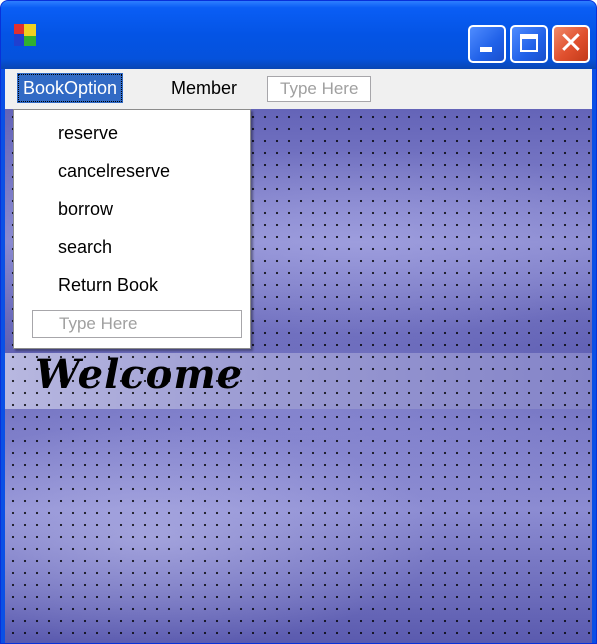 This screenshot has width=597, height=644. Describe the element at coordinates (25, 35) in the screenshot. I see `app-icon` at that location.